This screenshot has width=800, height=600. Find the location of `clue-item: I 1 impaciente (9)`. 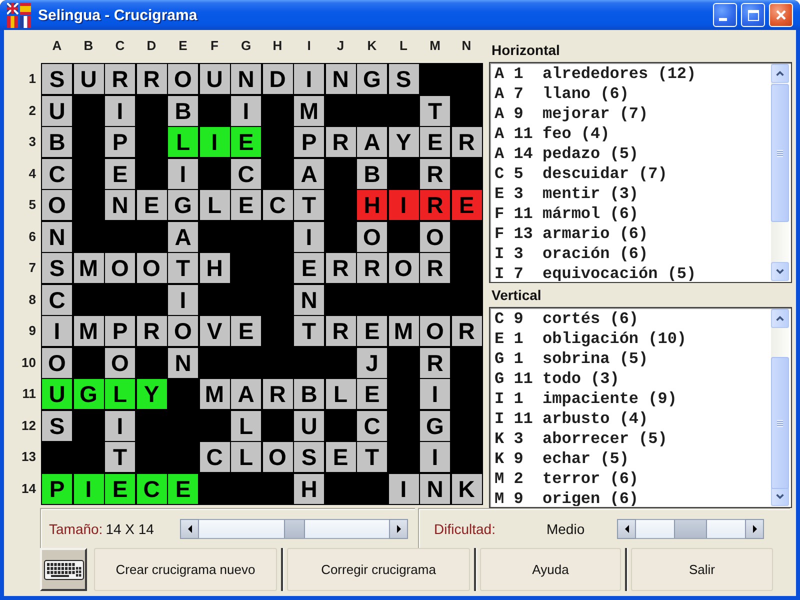

clue-item: I 1 impaciente (9) is located at coordinates (585, 399).